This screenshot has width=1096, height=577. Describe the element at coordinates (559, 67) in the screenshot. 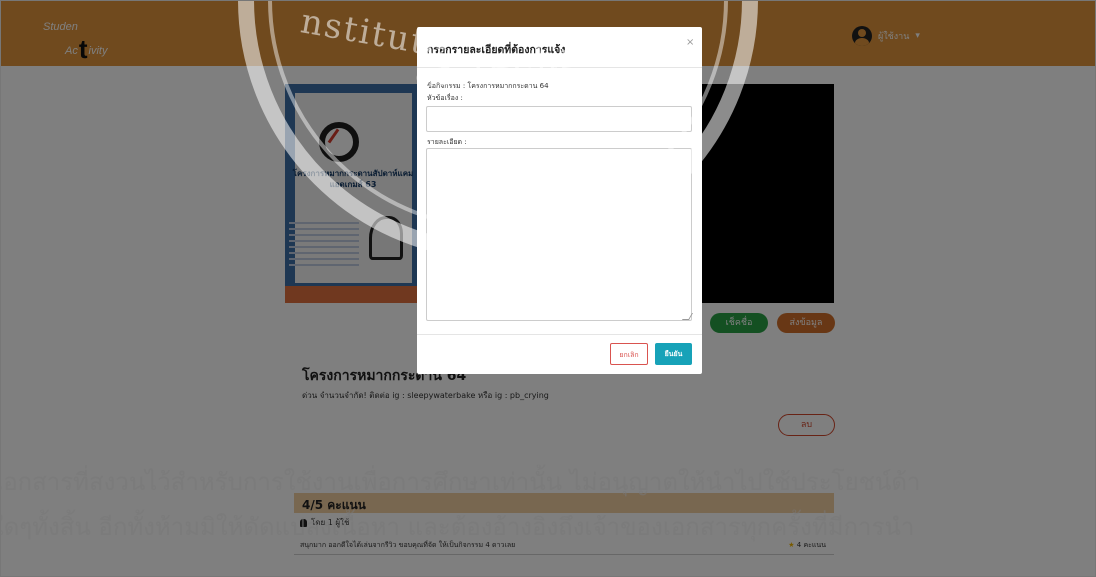

I see `modal-header-divider` at that location.